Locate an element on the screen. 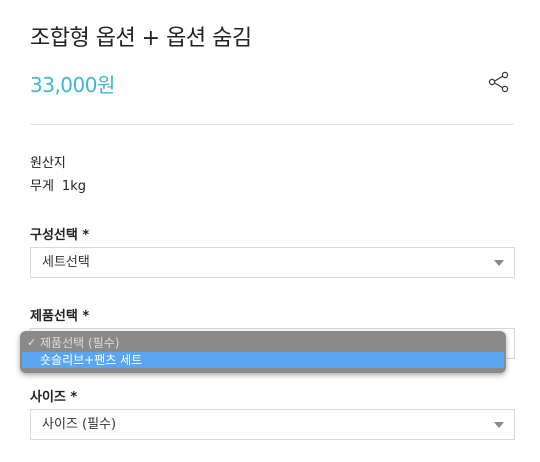 Image resolution: width=540 pixels, height=462 pixels. dropdown-option-set: 숏슬리브+팬츠 세트 is located at coordinates (263, 360).